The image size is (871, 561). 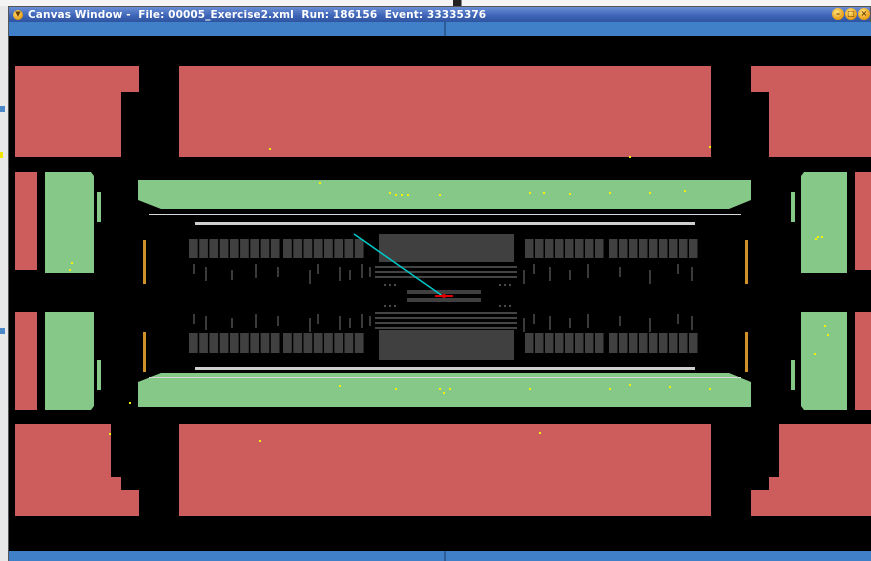 What do you see at coordinates (445, 368) in the screenshot?
I see `solenoid-bottom` at bounding box center [445, 368].